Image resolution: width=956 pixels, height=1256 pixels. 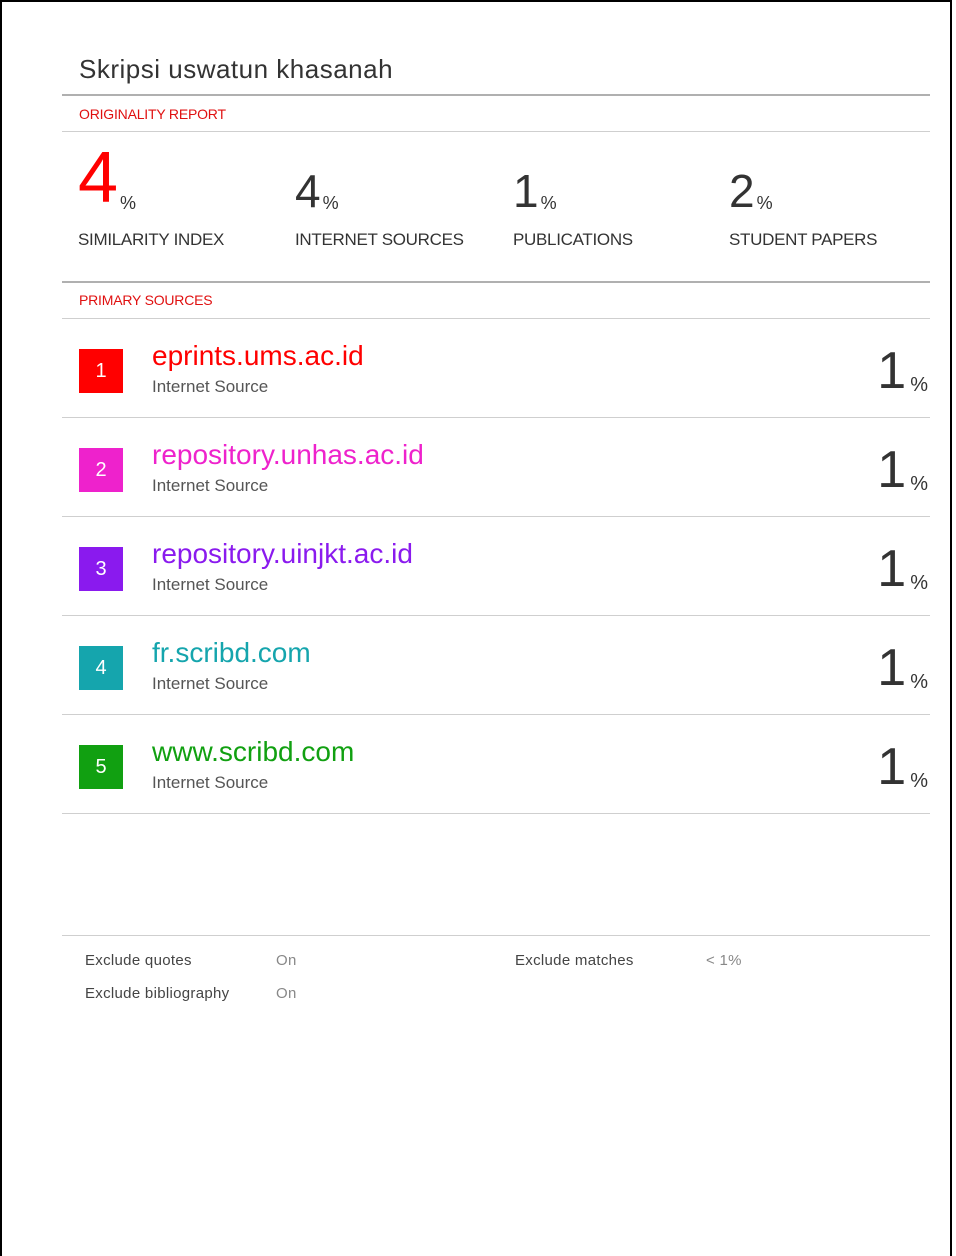 What do you see at coordinates (101, 767) in the screenshot?
I see `source-rank-badge: 5` at bounding box center [101, 767].